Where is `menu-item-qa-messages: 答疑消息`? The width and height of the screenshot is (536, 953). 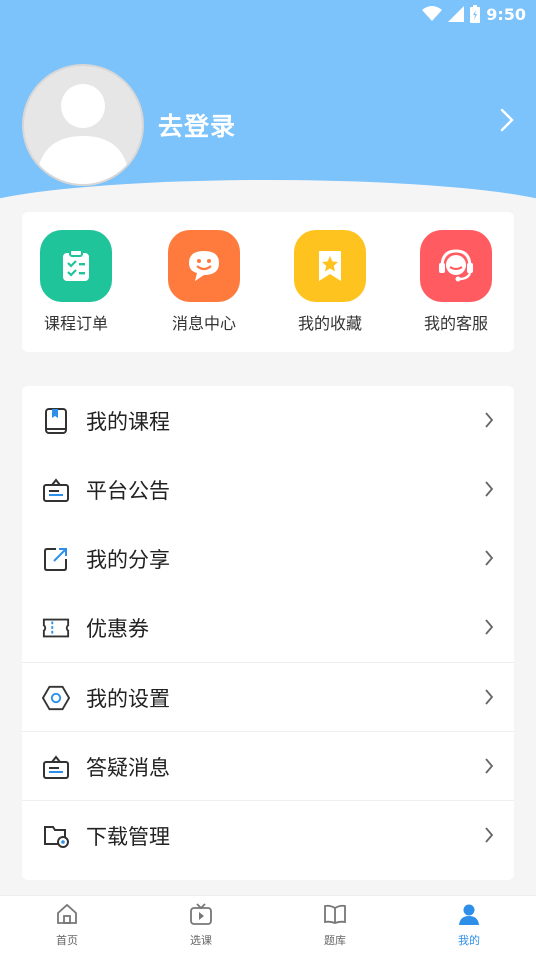
menu-item-qa-messages: 答疑消息 is located at coordinates (268, 766).